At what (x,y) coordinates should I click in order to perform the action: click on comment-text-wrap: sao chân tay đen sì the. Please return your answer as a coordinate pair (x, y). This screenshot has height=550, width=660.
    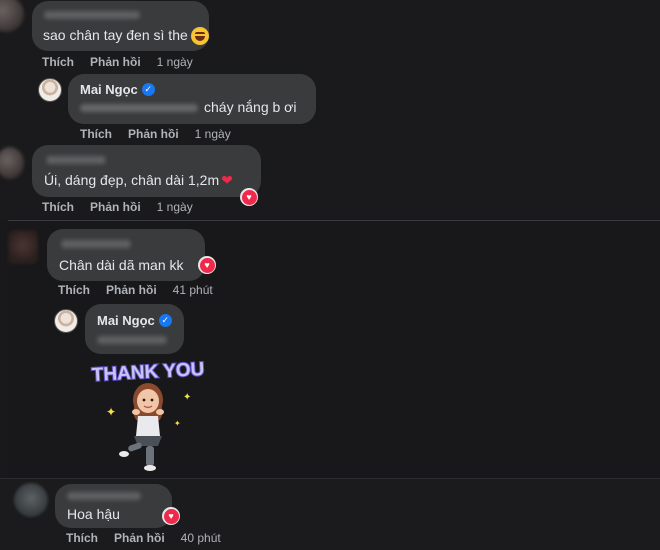
    Looking at the image, I should click on (126, 36).